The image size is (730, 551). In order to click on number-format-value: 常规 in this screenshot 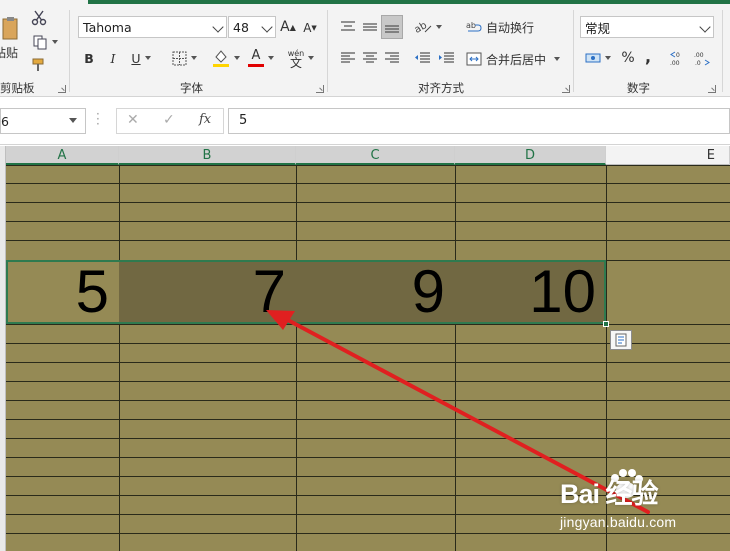, I will do `click(598, 28)`.